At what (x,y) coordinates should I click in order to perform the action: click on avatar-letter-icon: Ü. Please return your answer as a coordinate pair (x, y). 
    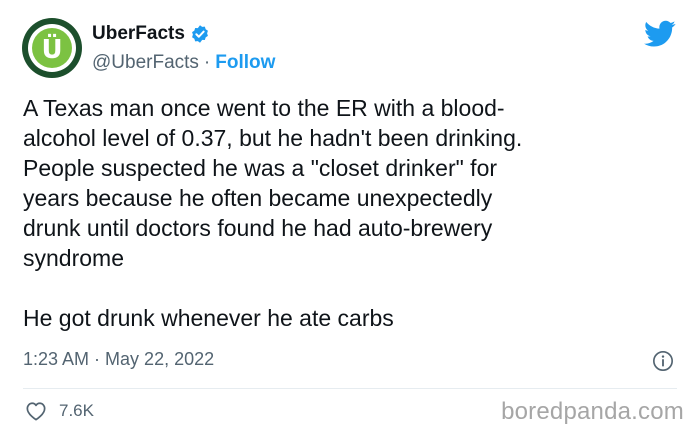
    Looking at the image, I should click on (51, 48).